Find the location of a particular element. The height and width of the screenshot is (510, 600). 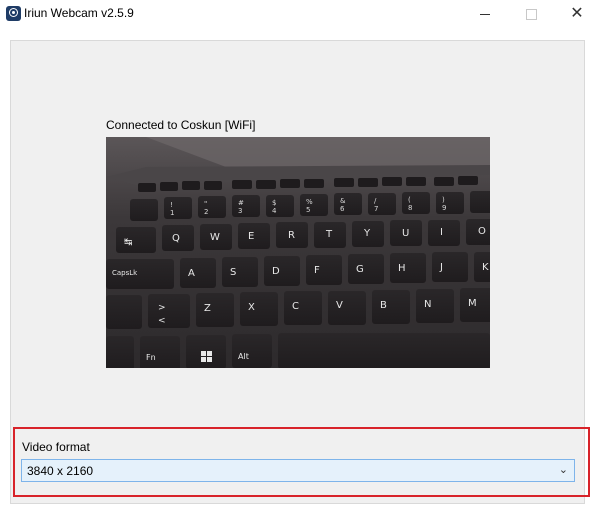

window-title: Iriun Webcam v2.5.9 is located at coordinates (79, 13).